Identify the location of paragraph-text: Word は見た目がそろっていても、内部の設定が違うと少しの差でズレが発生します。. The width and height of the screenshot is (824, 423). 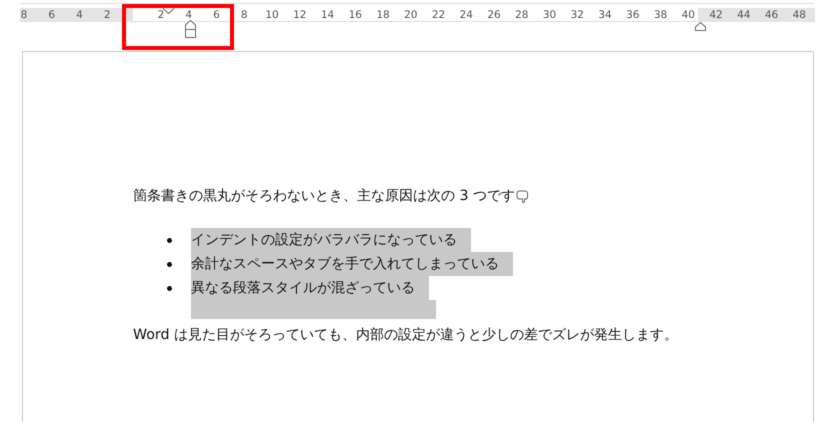
(405, 335).